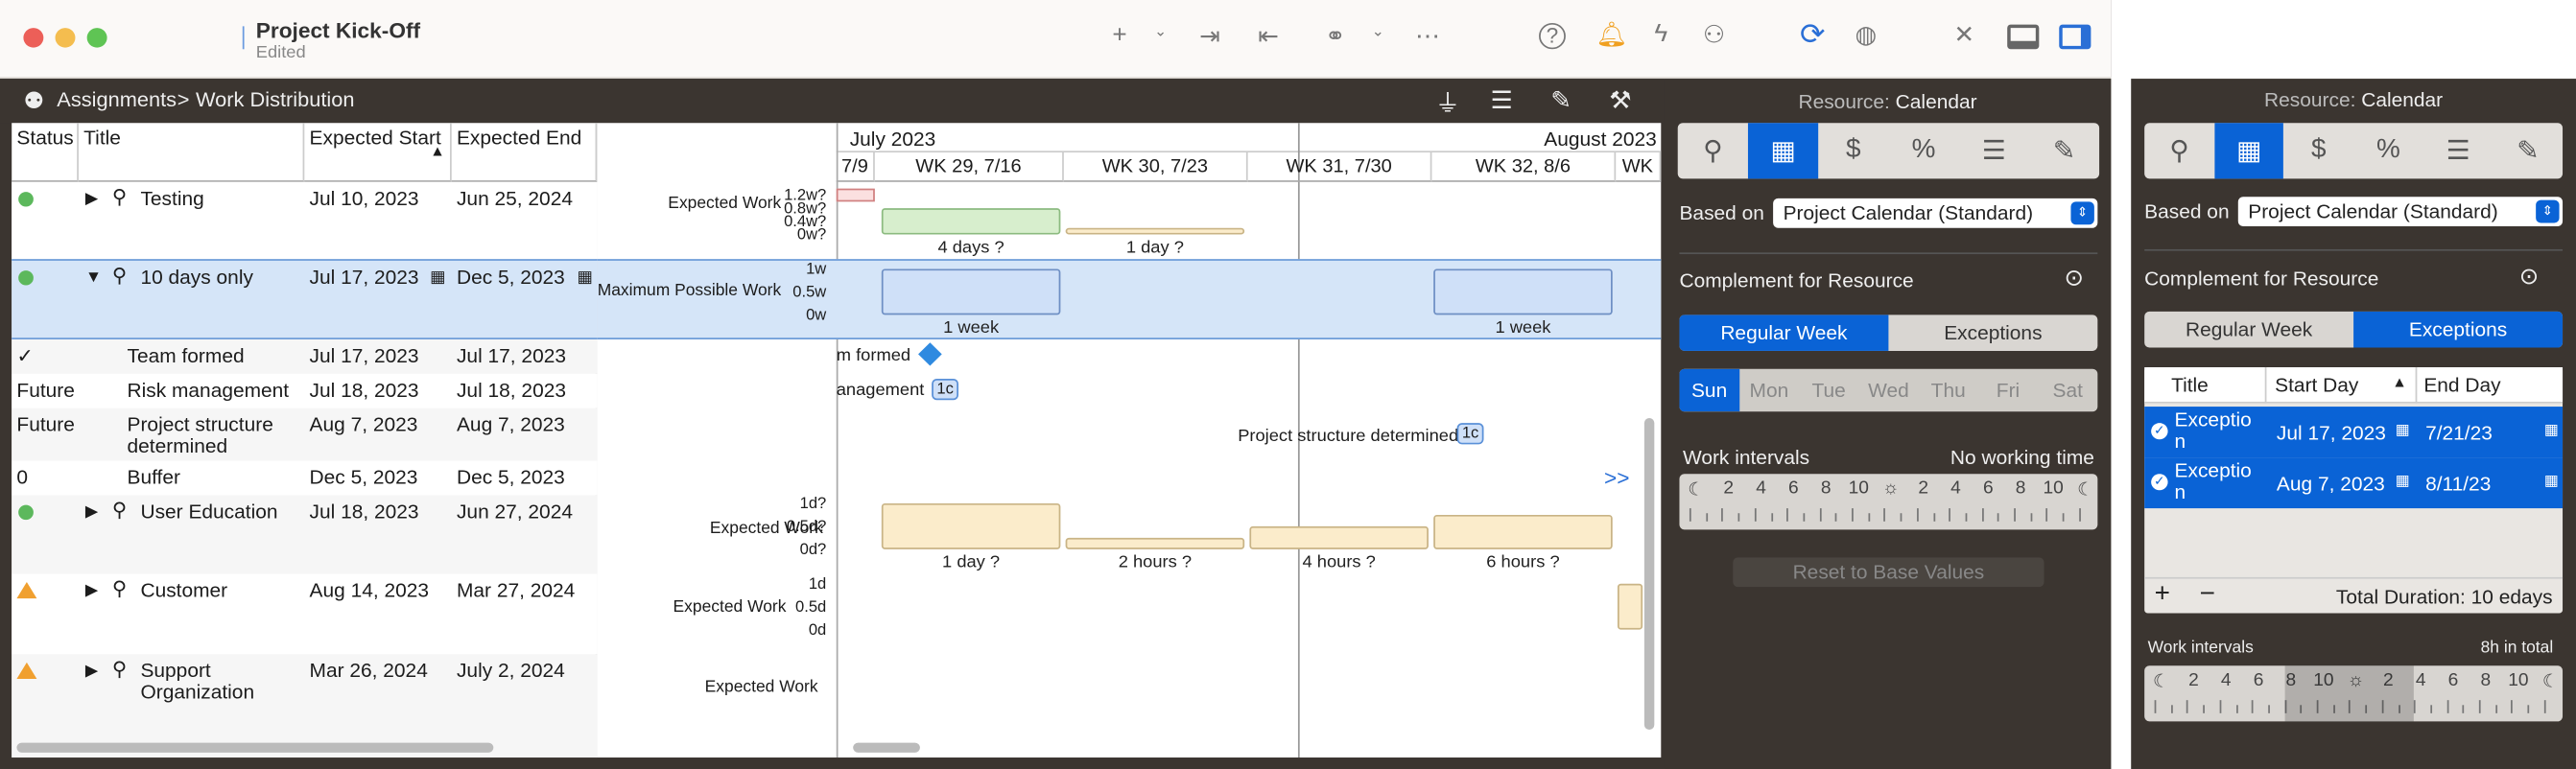  I want to click on col-end-day: End Day, so click(2461, 385).